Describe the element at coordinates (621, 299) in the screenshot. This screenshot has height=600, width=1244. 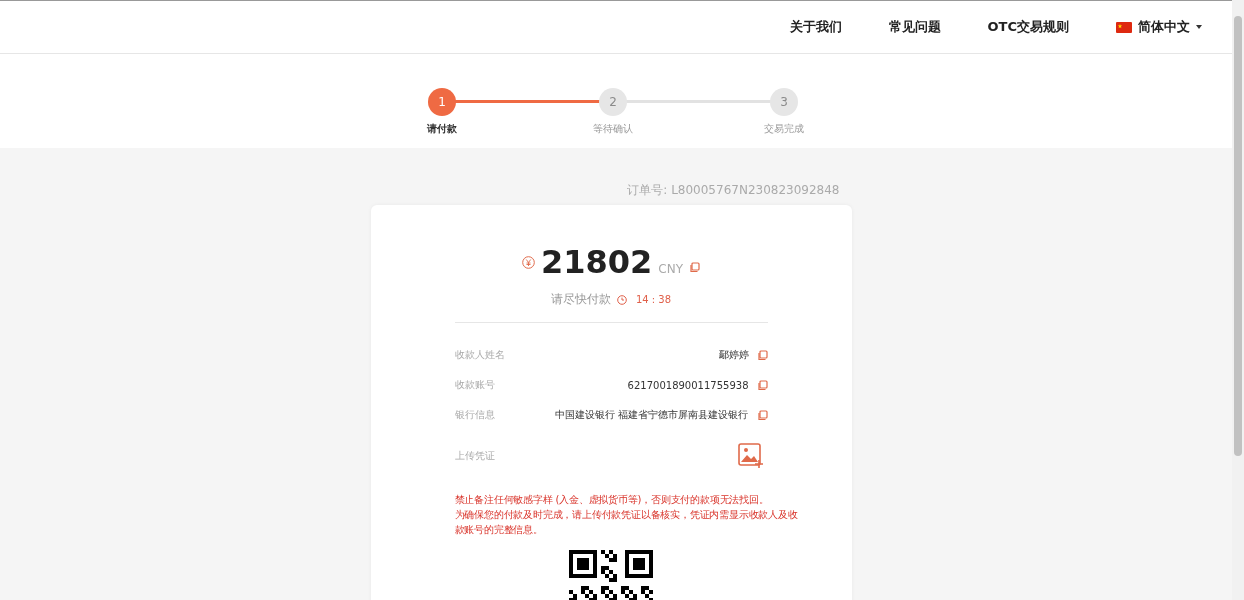
I see `clock-icon` at that location.